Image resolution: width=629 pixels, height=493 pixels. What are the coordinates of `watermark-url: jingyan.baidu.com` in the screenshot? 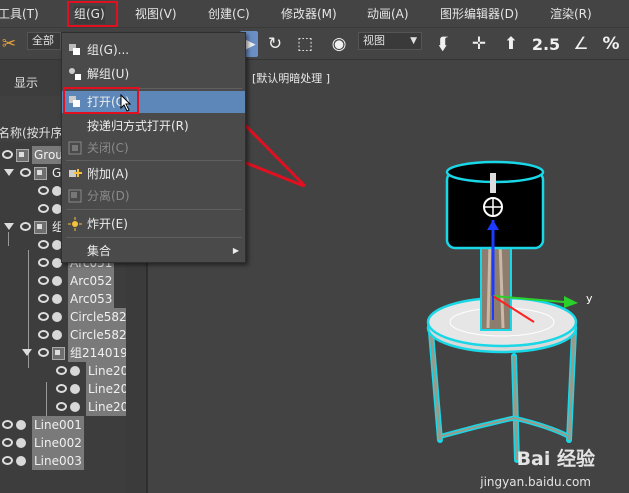 It's located at (535, 482).